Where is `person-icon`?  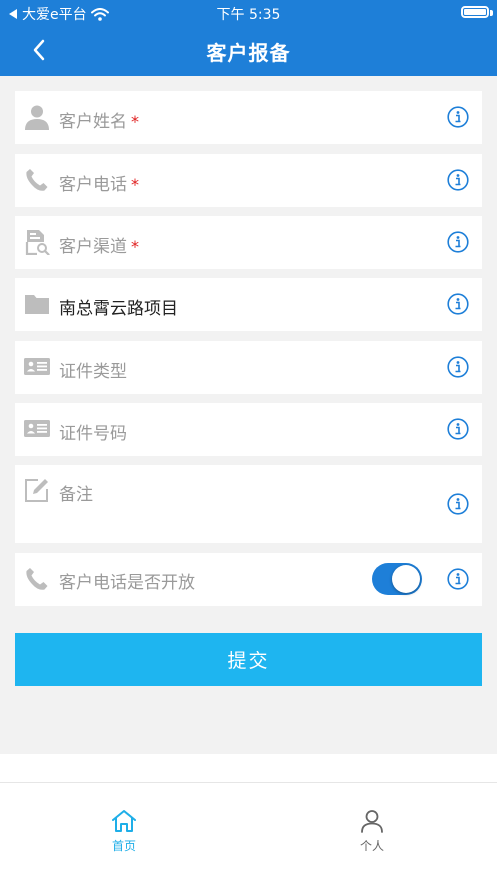 person-icon is located at coordinates (37, 117).